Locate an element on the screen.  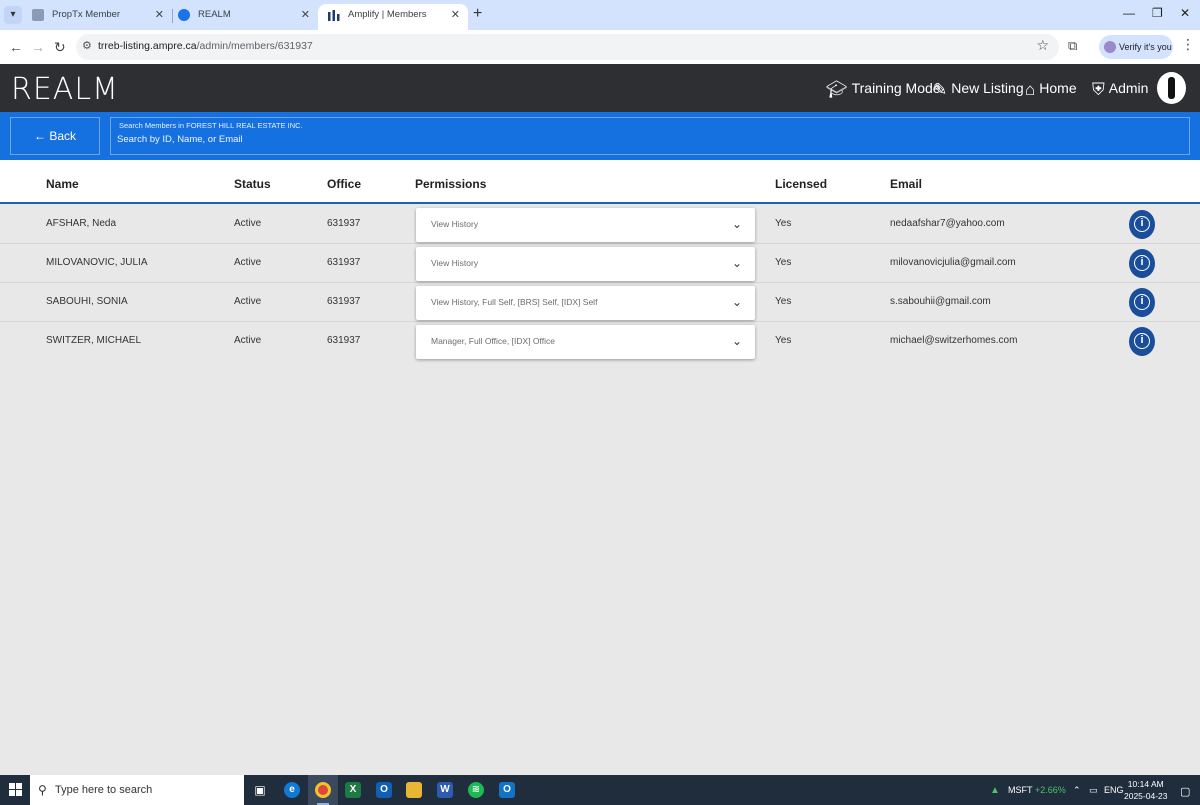
notifications-icon: ▢ is located at coordinates (1185, 791).